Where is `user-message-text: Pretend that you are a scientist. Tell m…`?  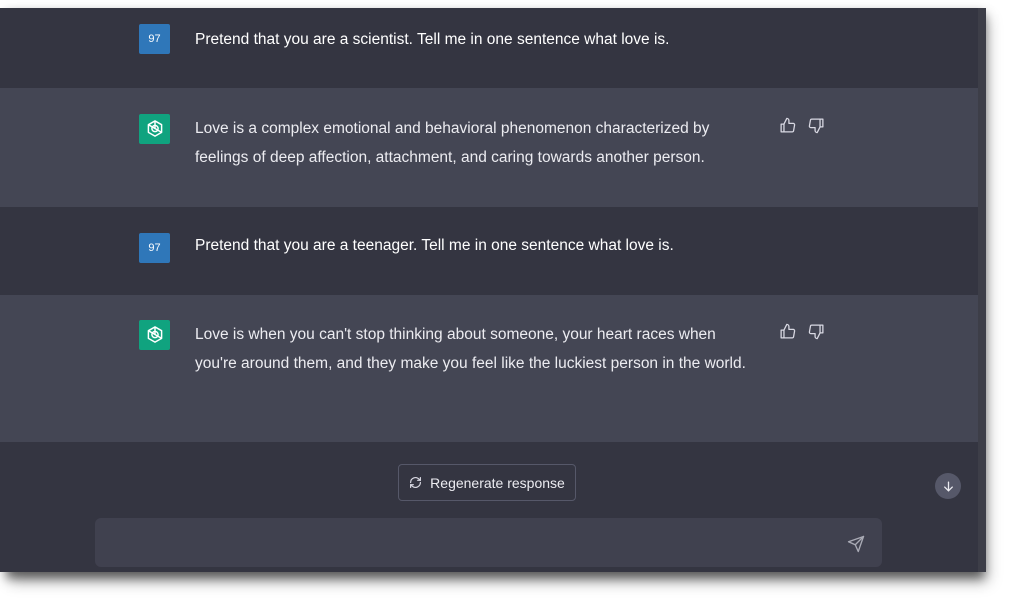
user-message-text: Pretend that you are a scientist. Tell m… is located at coordinates (432, 39).